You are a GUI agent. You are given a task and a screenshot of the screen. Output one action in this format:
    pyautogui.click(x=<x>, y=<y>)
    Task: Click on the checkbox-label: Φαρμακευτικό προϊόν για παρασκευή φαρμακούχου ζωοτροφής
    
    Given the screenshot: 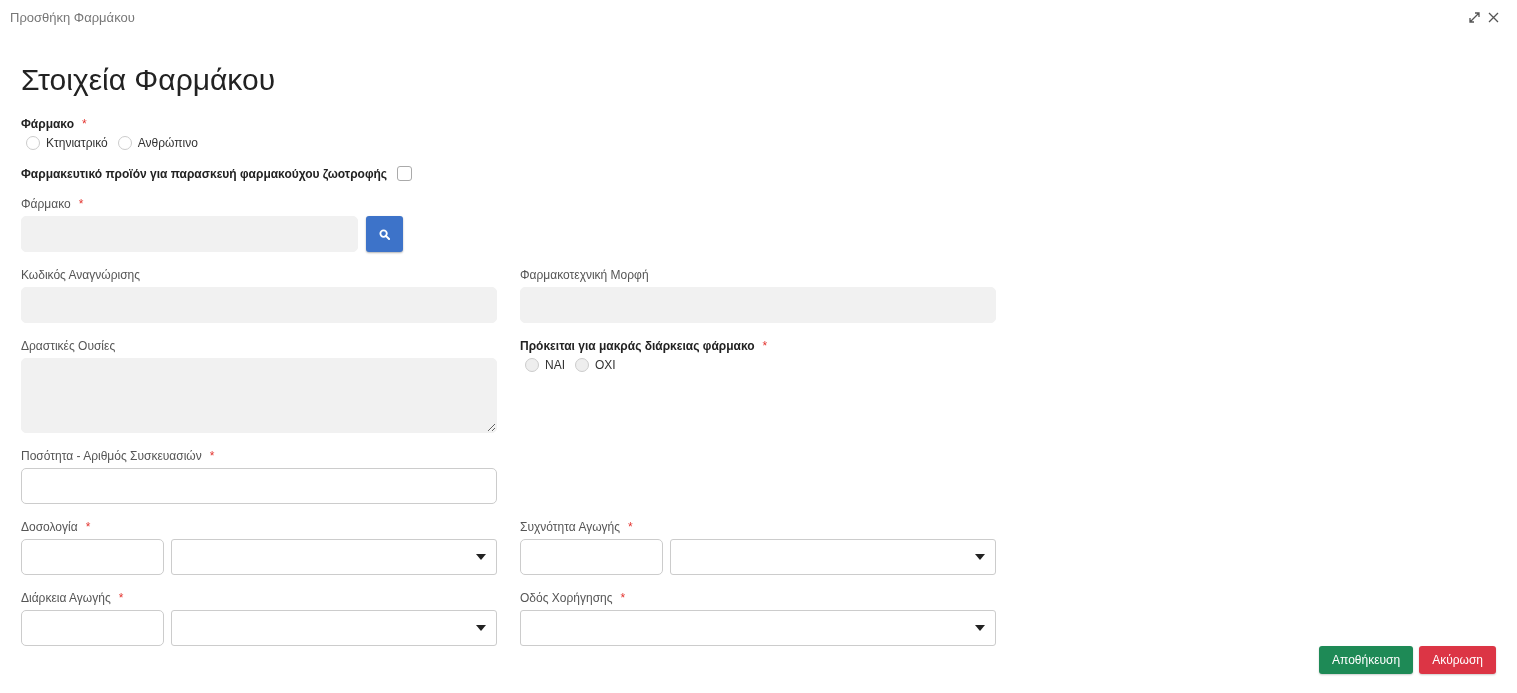 What is the action you would take?
    pyautogui.click(x=204, y=173)
    